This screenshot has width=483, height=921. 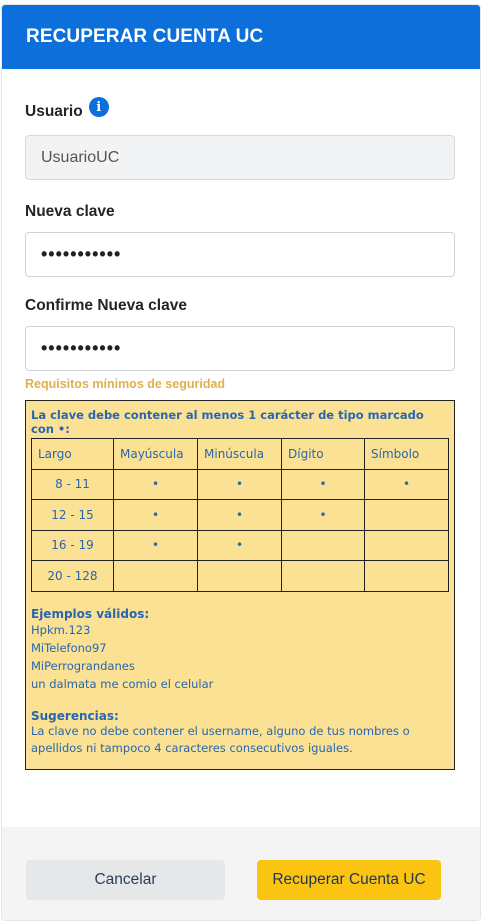 I want to click on table-header: Minúscula, so click(x=239, y=454).